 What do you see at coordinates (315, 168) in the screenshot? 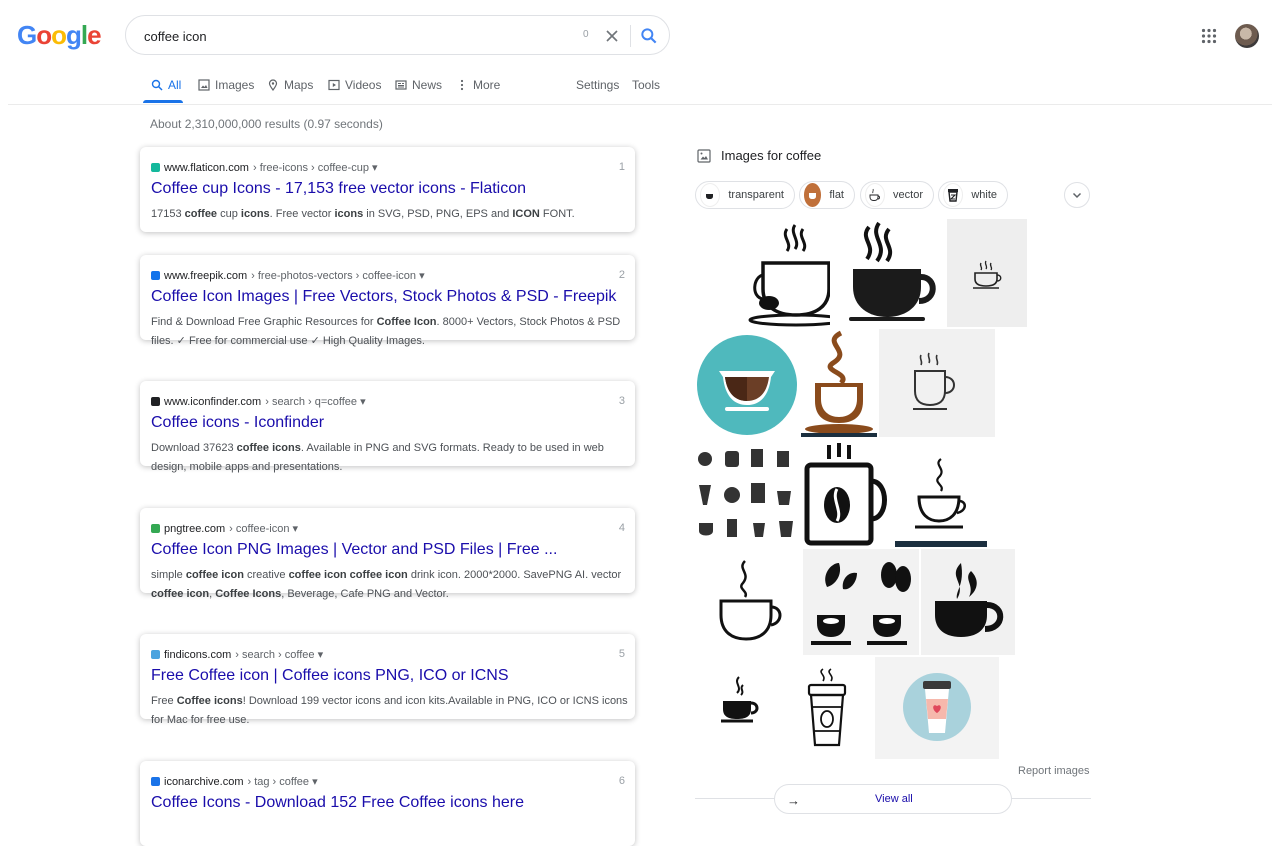
I see `result-path: › free-icons › coffee-cup ▾` at bounding box center [315, 168].